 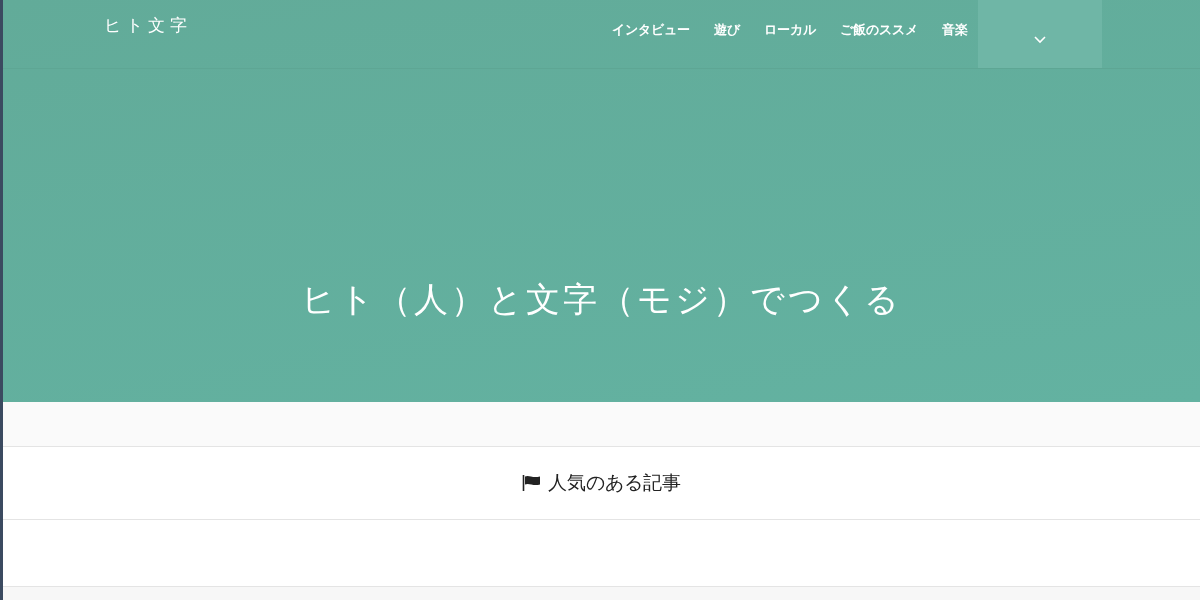 I want to click on nav-link: 音楽, so click(x=955, y=30).